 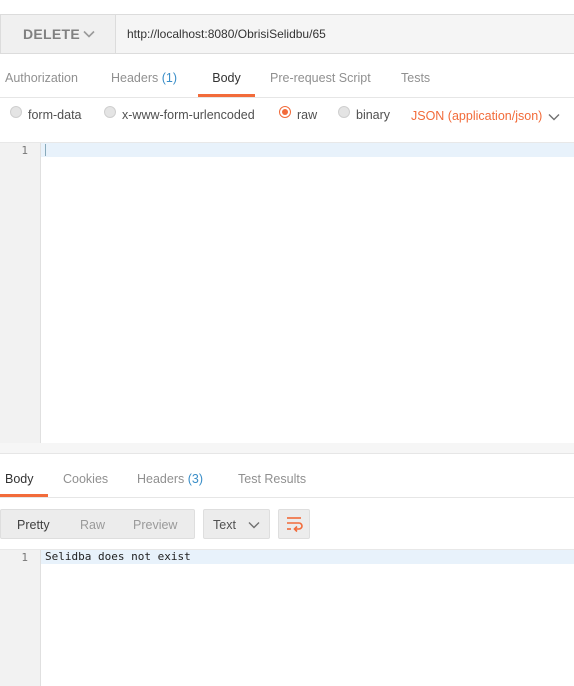 What do you see at coordinates (226, 34) in the screenshot?
I see `url-text: http://localhost:8080/ObrisiSelidbu/65` at bounding box center [226, 34].